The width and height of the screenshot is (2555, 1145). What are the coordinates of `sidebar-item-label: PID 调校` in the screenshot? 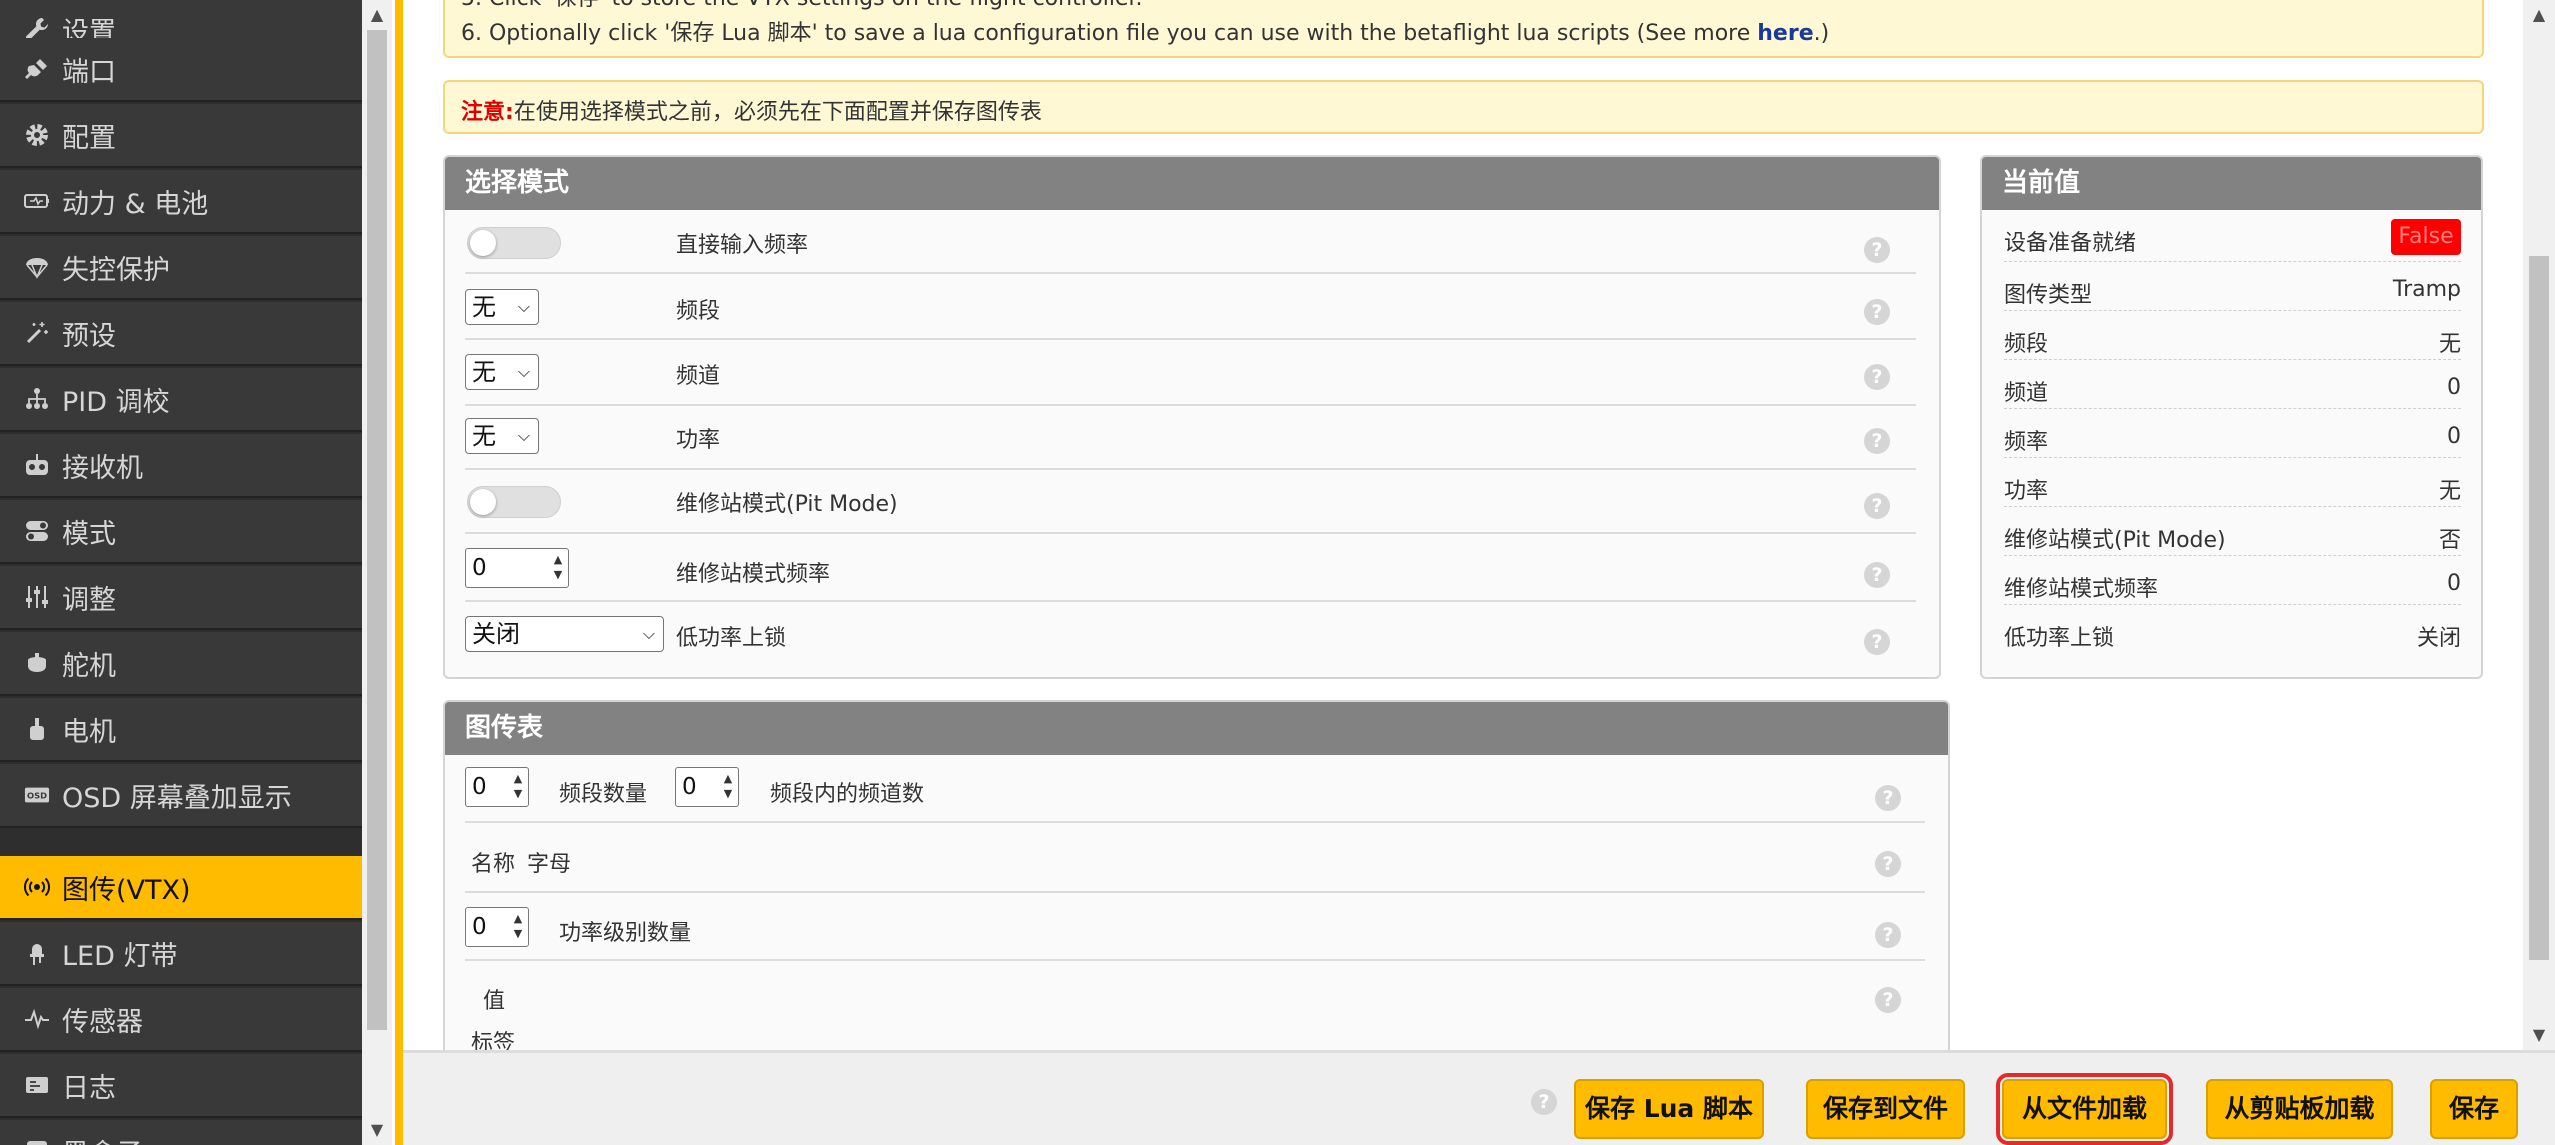 It's located at (116, 402).